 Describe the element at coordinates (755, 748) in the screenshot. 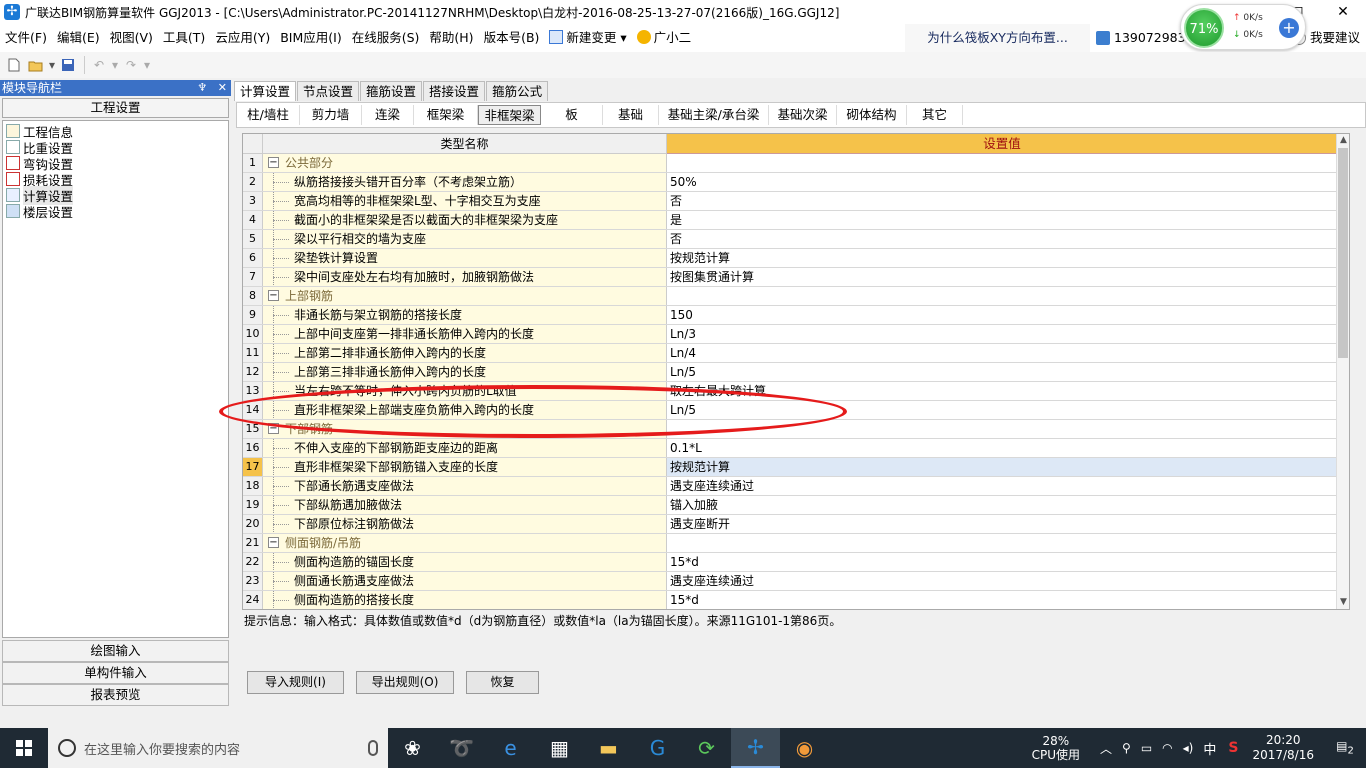

I see `glodon-app-icon: ✢` at that location.